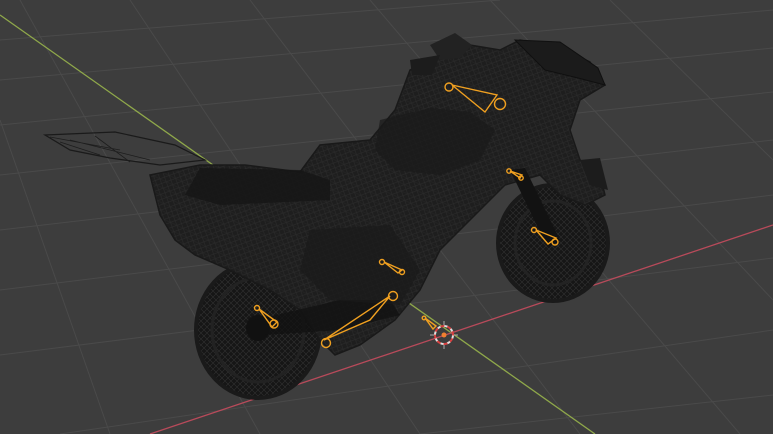 This screenshot has height=434, width=773. What do you see at coordinates (257, 186) in the screenshot?
I see `seat` at bounding box center [257, 186].